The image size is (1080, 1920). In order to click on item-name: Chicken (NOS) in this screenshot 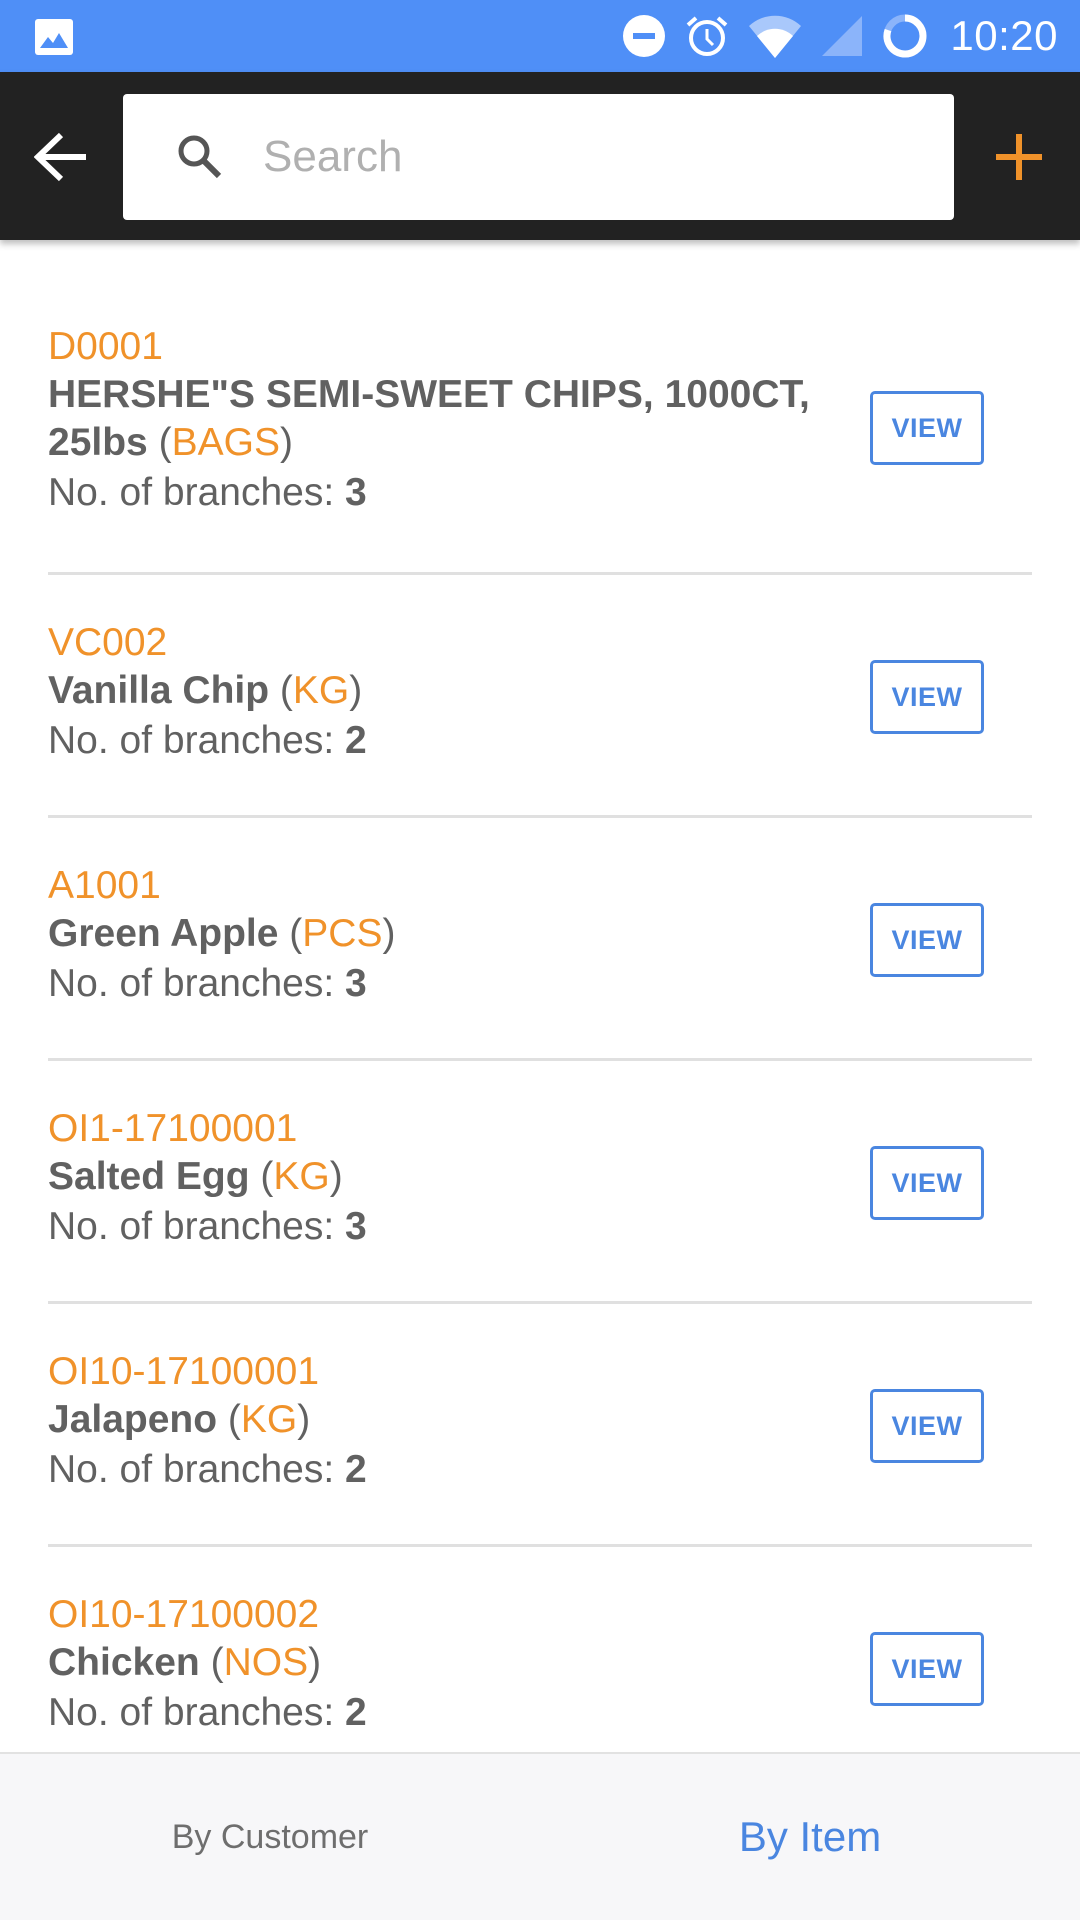, I will do `click(185, 1662)`.